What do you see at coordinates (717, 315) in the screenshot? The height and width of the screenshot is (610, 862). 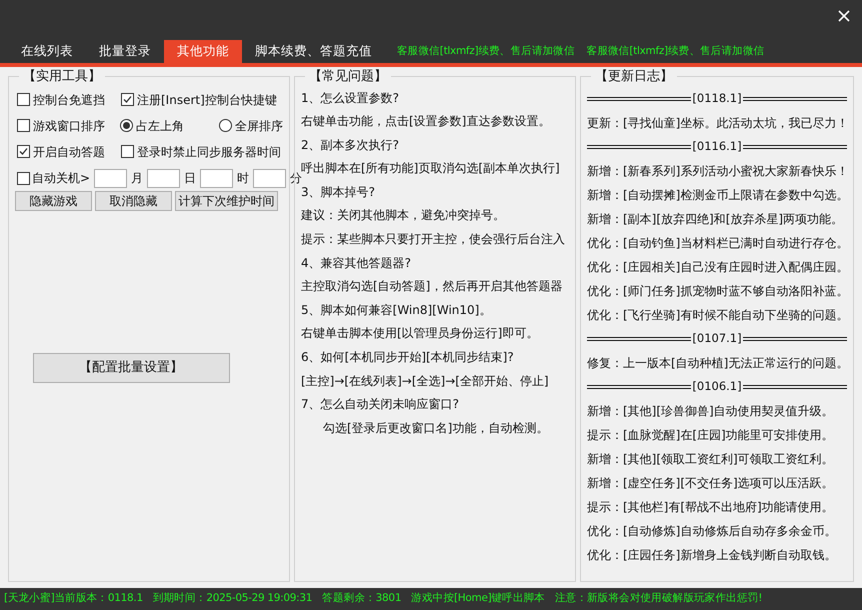 I see `changelog-entry: 优化：[飞行坐骑]有时候不能自动下坐骑的问题。` at bounding box center [717, 315].